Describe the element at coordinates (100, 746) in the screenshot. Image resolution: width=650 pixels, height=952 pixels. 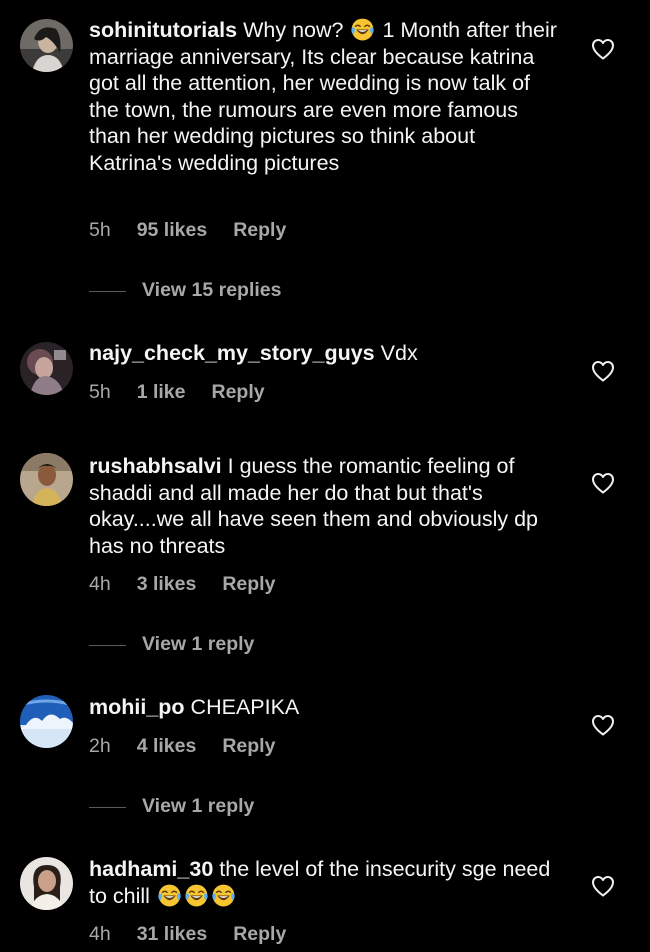
I see `comment-time: 2h` at that location.